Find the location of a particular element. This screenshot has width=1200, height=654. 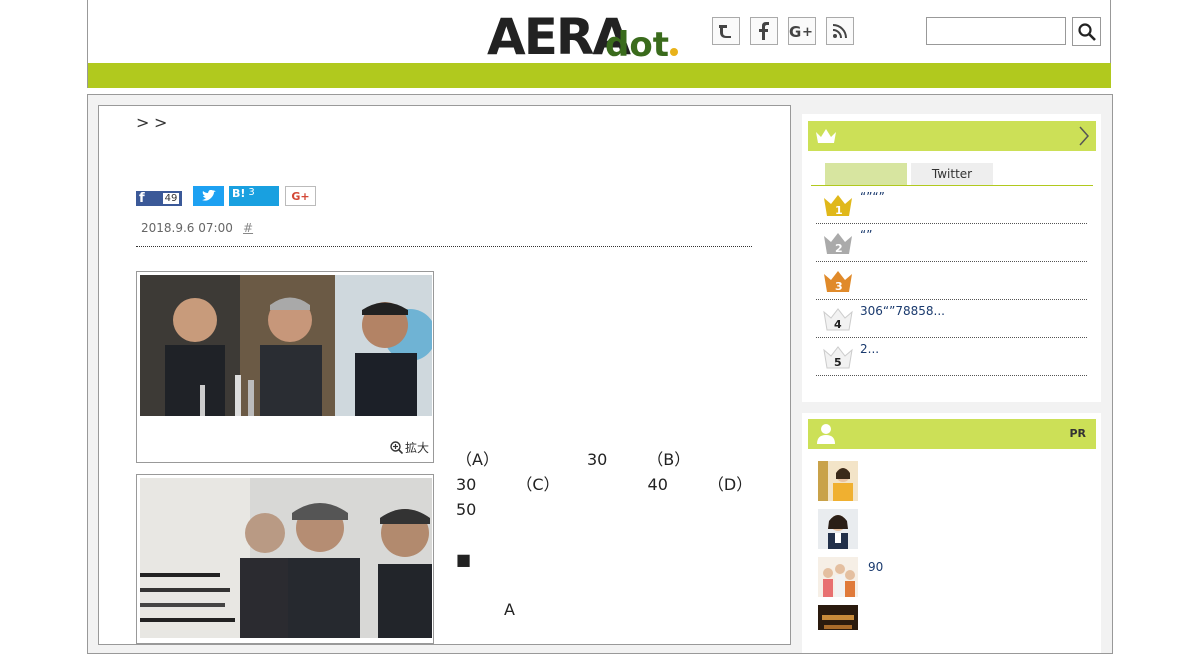

rank-crown-plain-icon: 4 is located at coordinates (838, 319).